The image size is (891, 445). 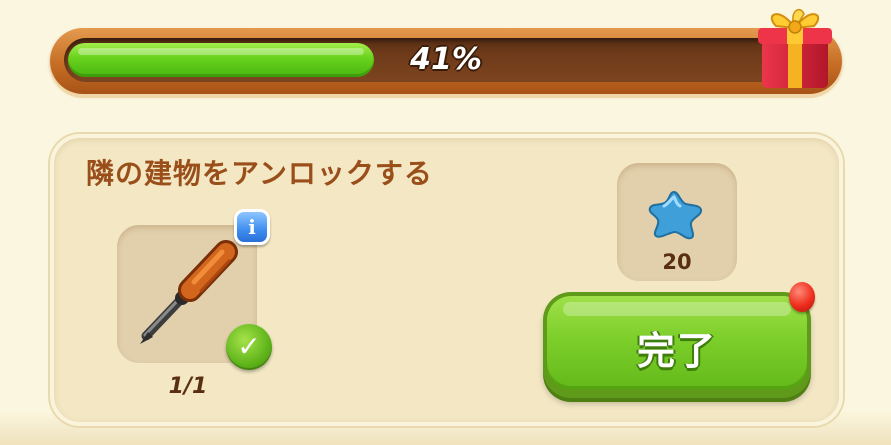 I want to click on task-title: 隣の建物をアンロックする, so click(x=259, y=173).